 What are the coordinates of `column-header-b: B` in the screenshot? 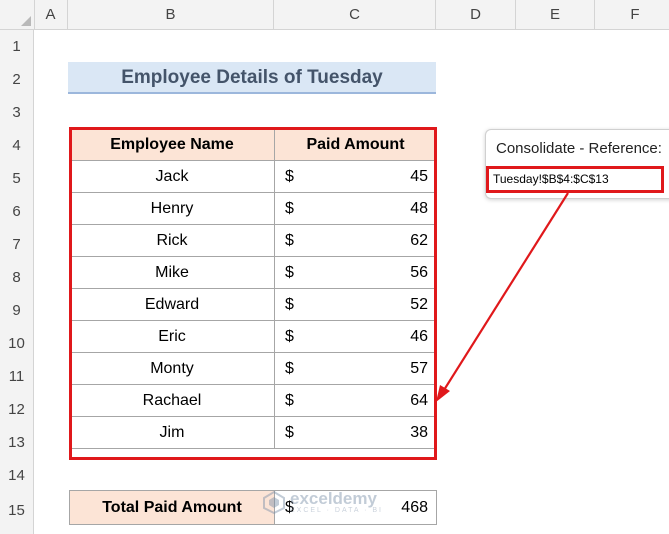 It's located at (171, 14).